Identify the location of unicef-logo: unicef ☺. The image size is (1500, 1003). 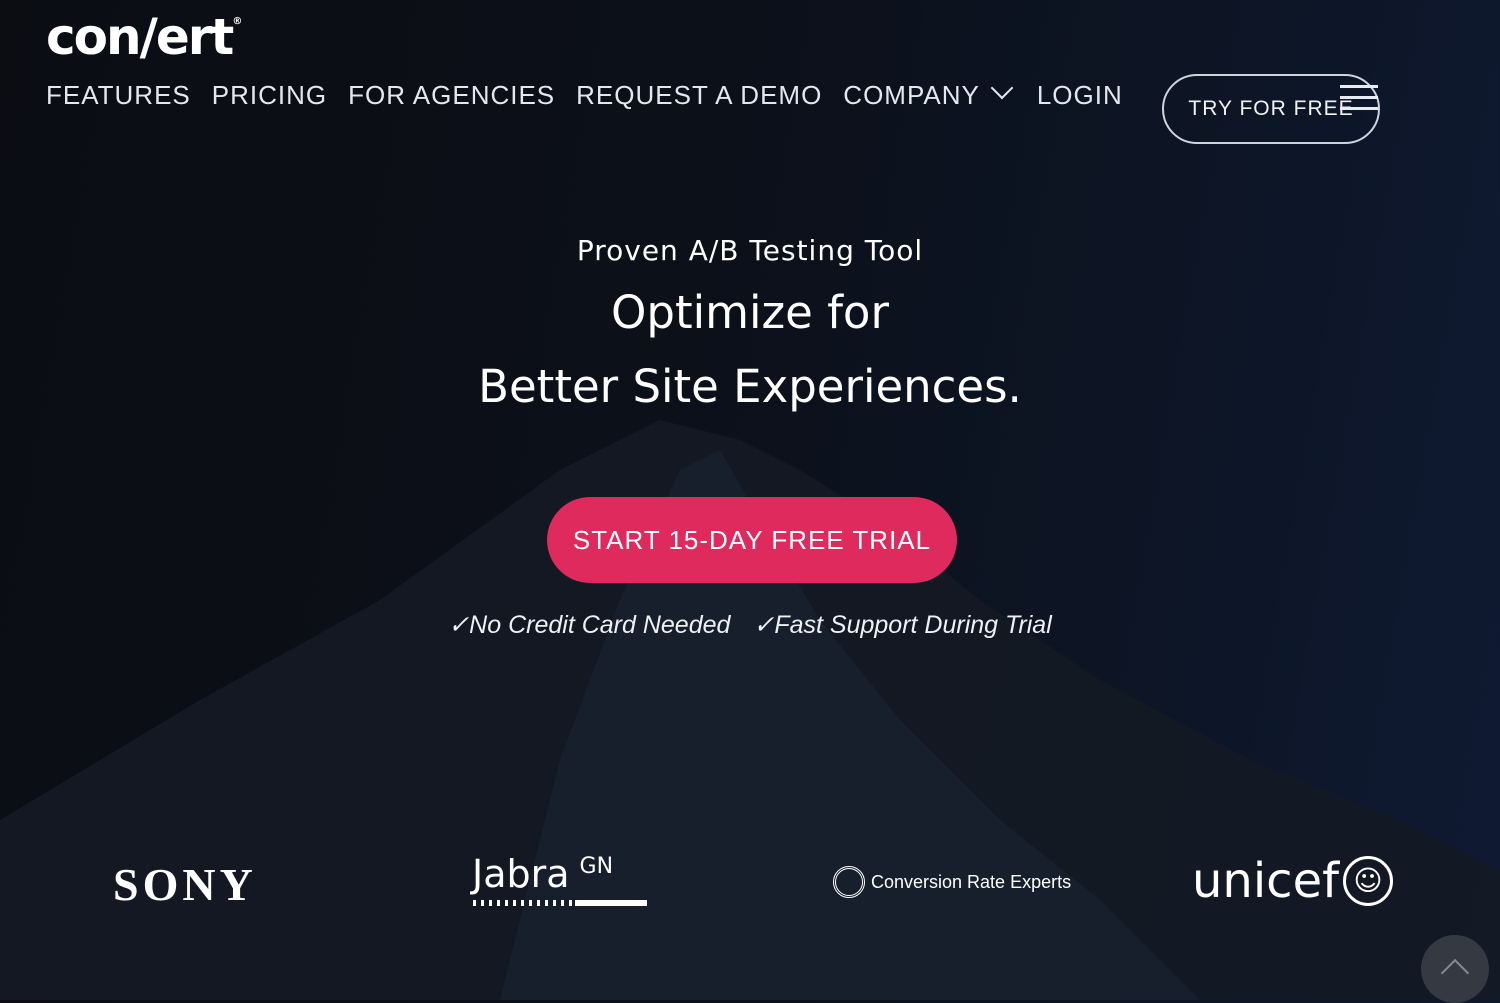
(1292, 881).